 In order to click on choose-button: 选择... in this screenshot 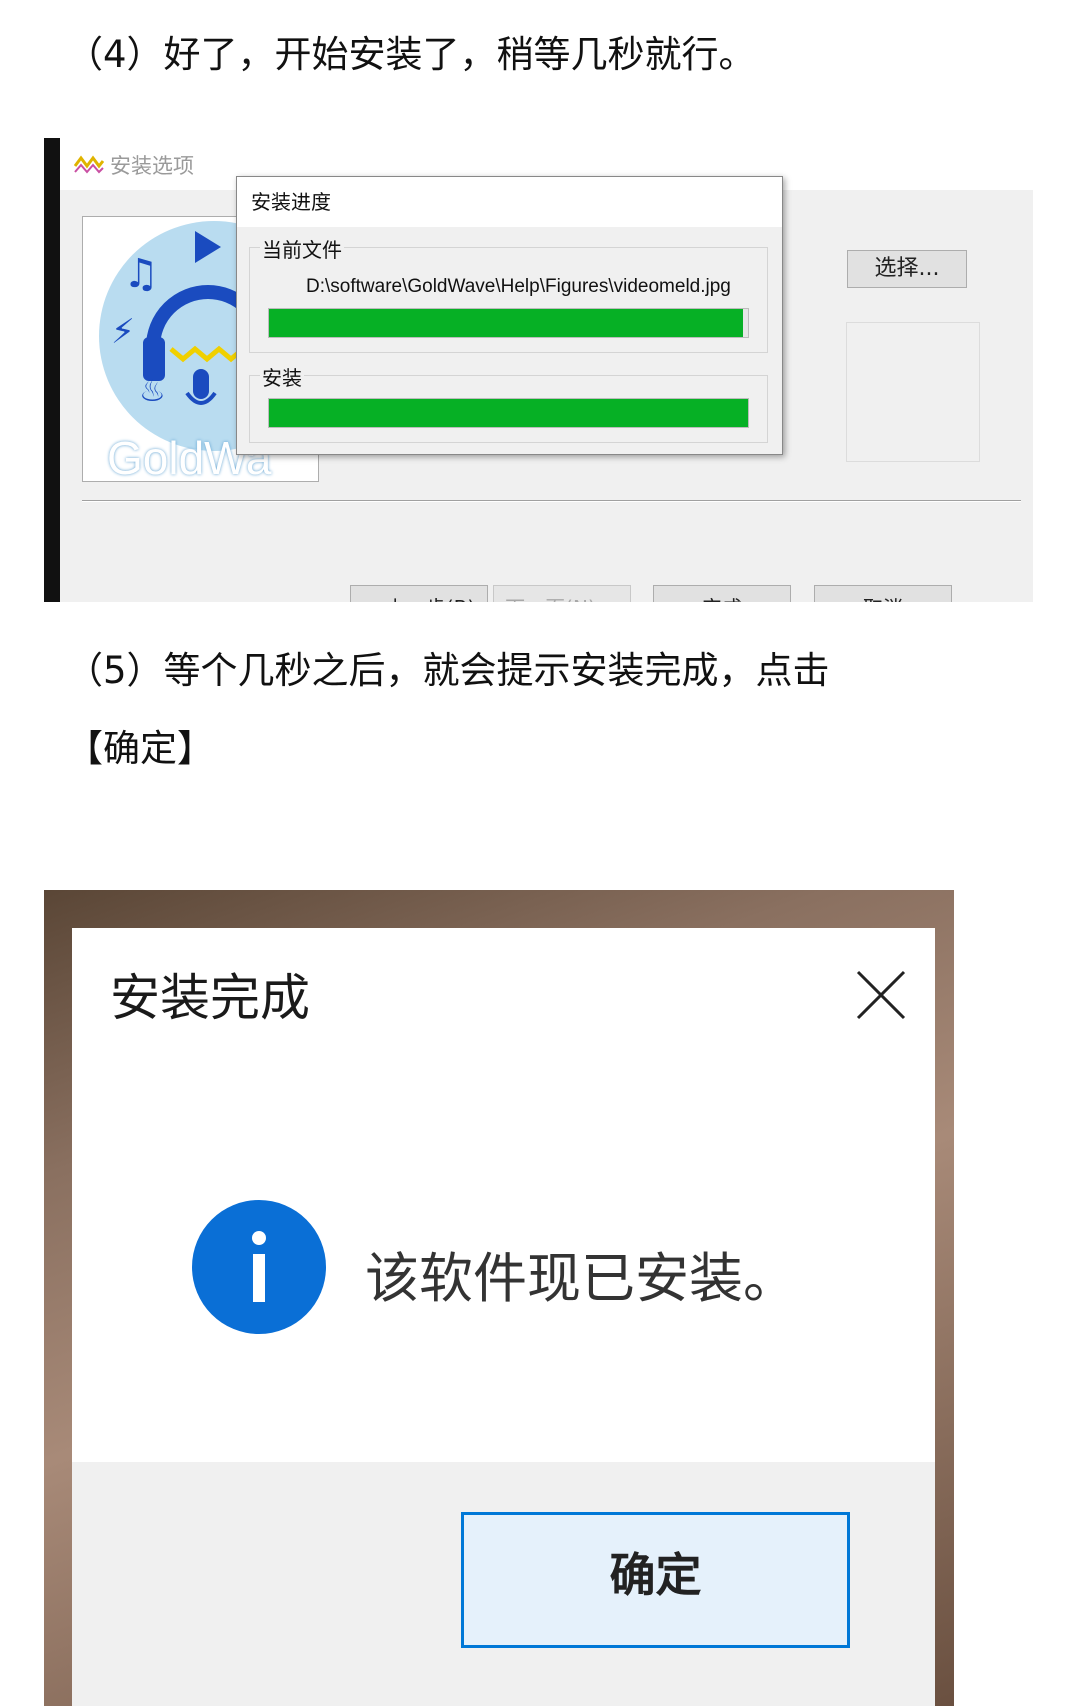, I will do `click(907, 269)`.